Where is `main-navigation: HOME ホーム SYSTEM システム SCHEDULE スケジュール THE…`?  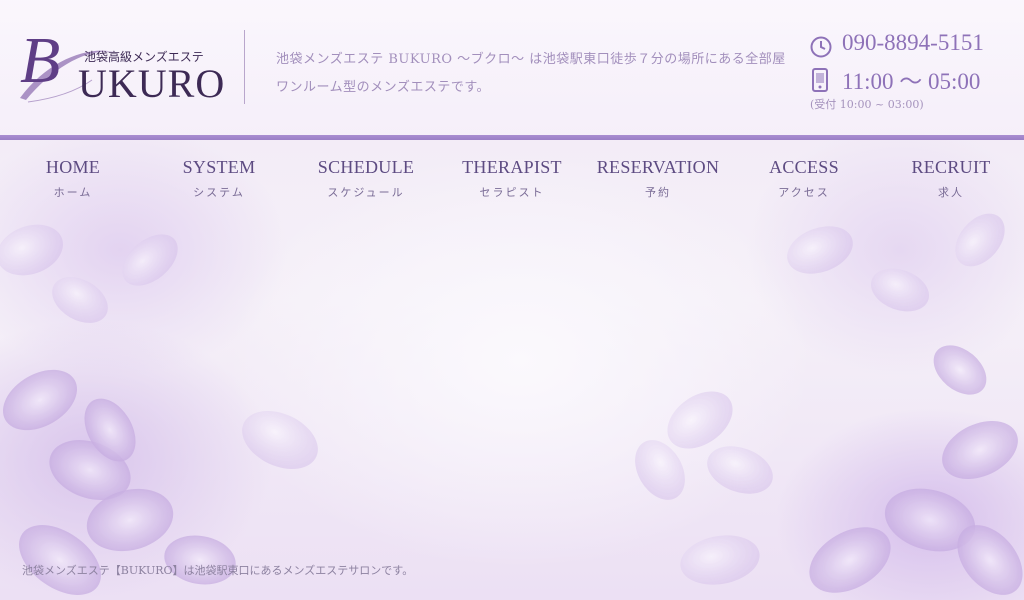 main-navigation: HOME ホーム SYSTEM システム SCHEDULE スケジュール THE… is located at coordinates (512, 175).